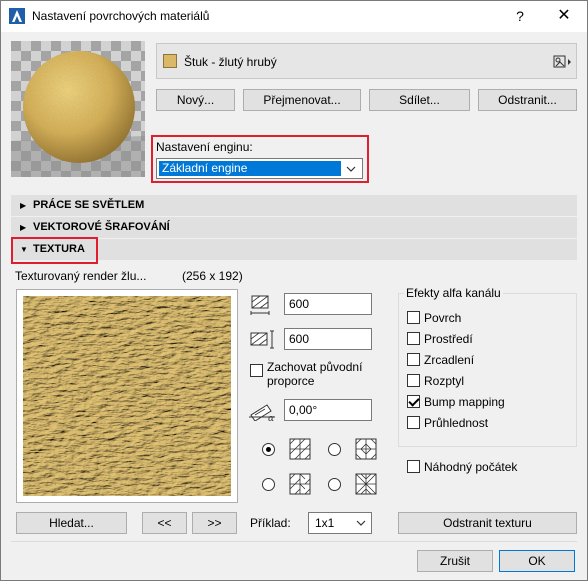  I want to click on help-button: ?, so click(520, 16).